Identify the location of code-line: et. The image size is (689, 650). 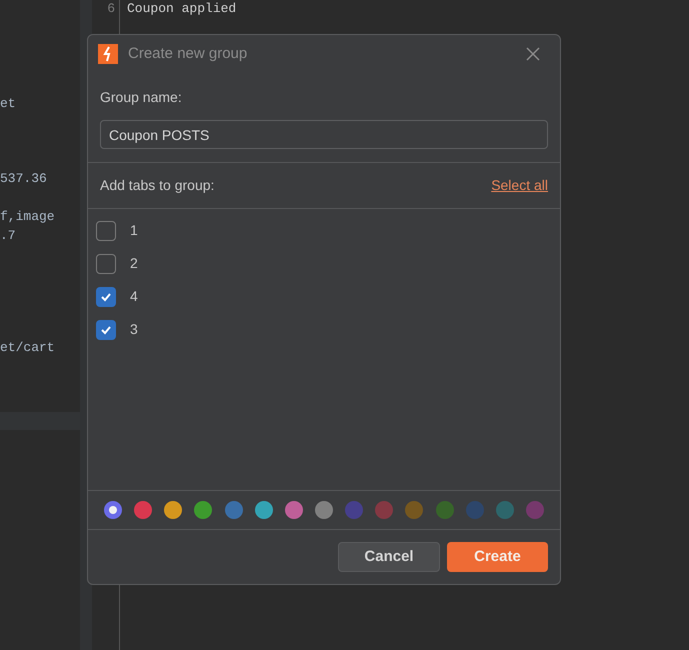
(8, 104).